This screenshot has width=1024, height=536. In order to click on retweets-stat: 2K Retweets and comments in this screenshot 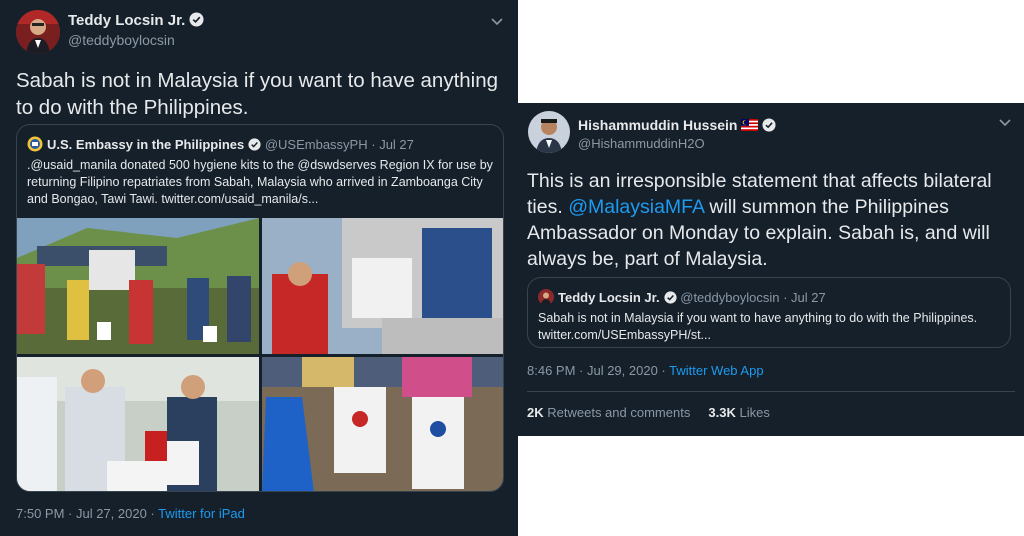, I will do `click(608, 412)`.